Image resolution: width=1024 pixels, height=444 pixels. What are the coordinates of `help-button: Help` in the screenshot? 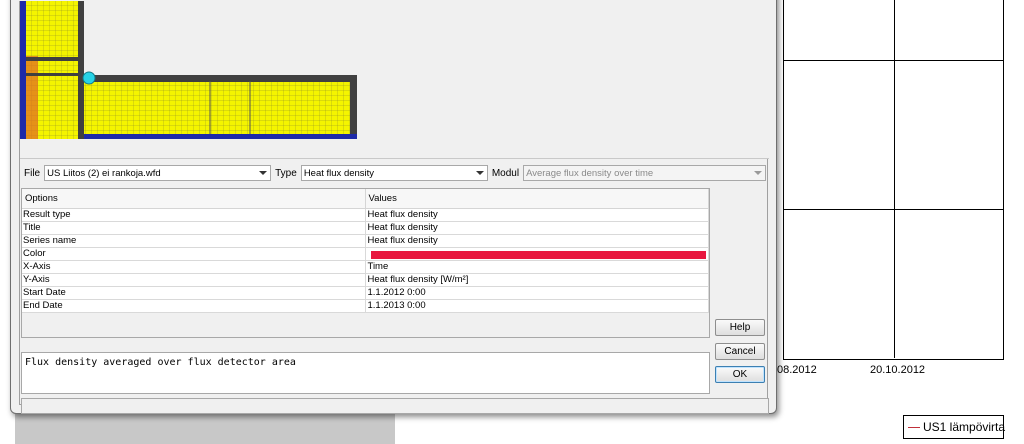 It's located at (740, 327).